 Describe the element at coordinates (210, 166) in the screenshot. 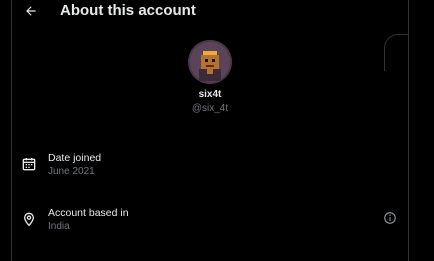

I see `date-joined-row: Date joined June 2021` at that location.